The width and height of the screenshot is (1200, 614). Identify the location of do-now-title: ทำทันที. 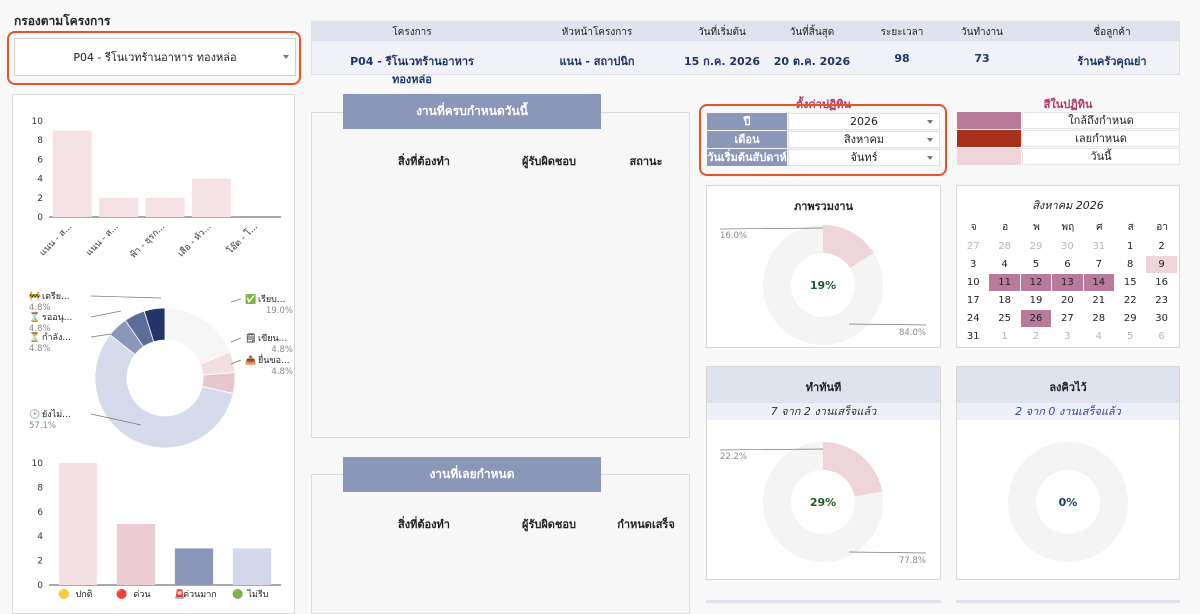
(823, 387).